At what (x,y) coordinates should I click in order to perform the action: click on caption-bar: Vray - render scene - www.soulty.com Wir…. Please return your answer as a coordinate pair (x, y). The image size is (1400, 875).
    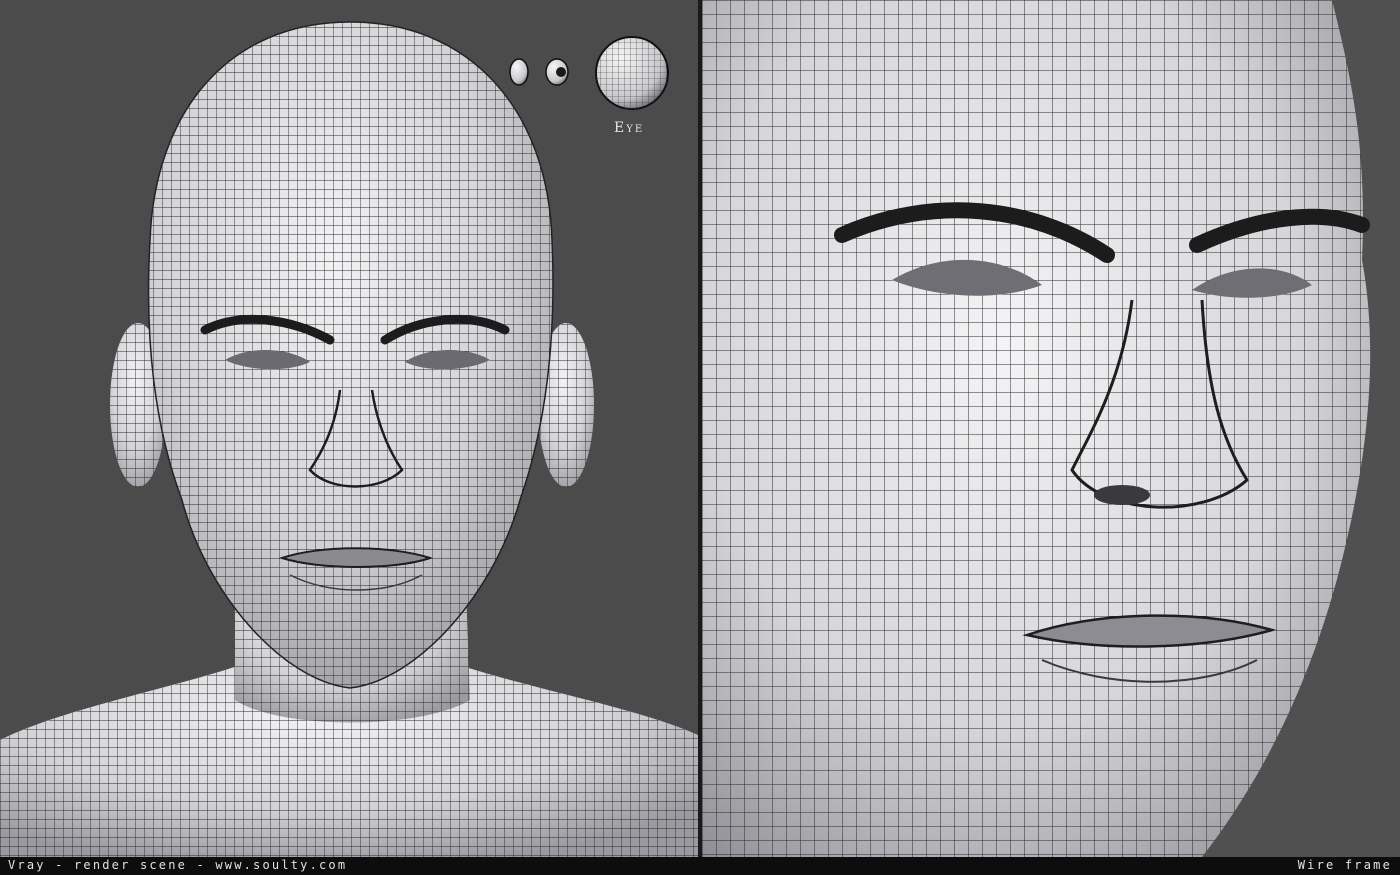
    Looking at the image, I should click on (700, 866).